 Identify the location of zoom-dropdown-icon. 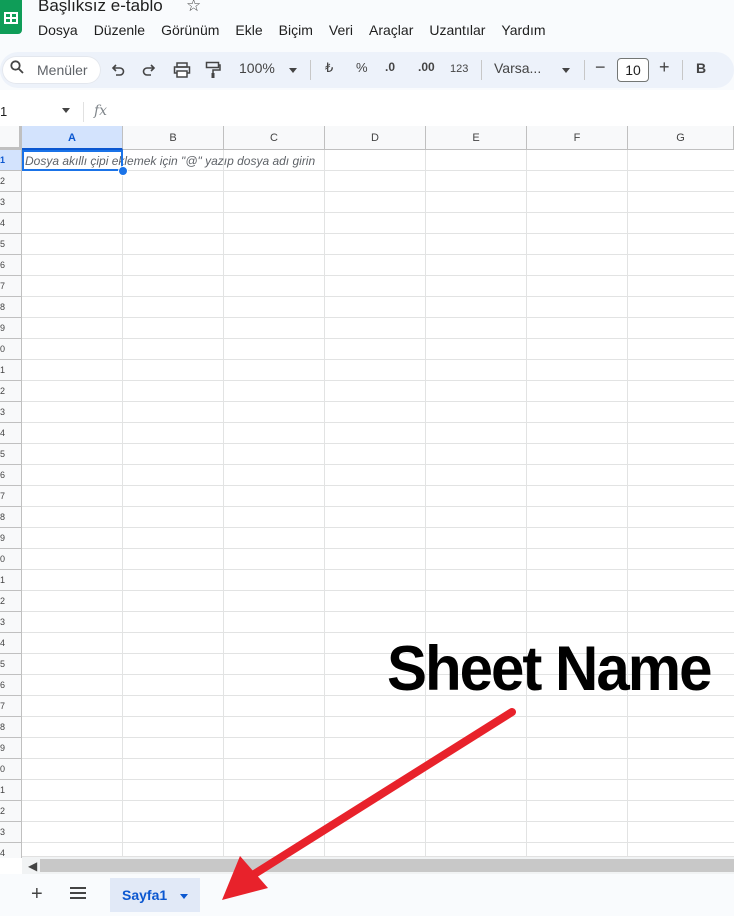
(293, 70).